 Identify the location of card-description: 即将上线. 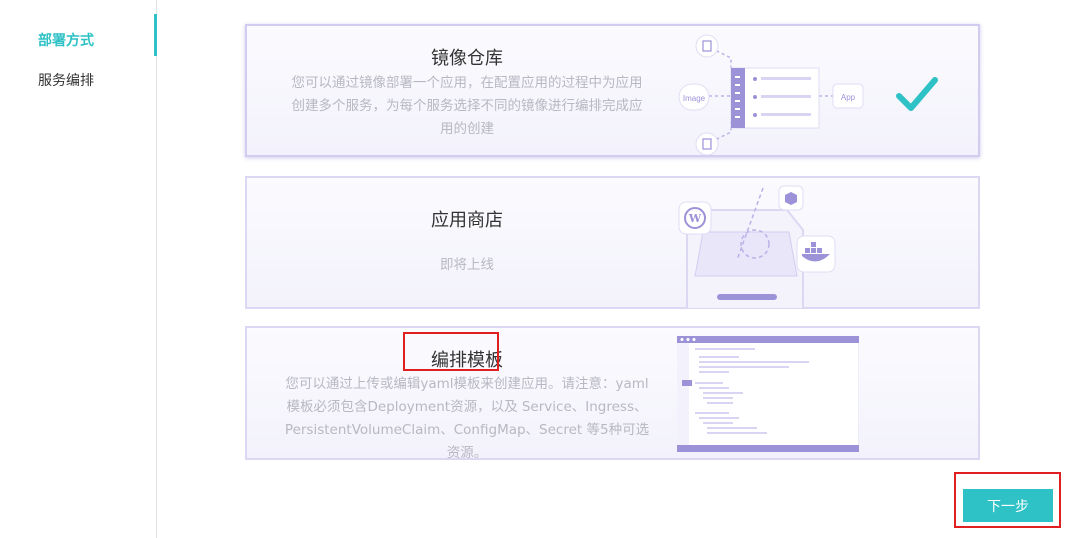
(467, 265).